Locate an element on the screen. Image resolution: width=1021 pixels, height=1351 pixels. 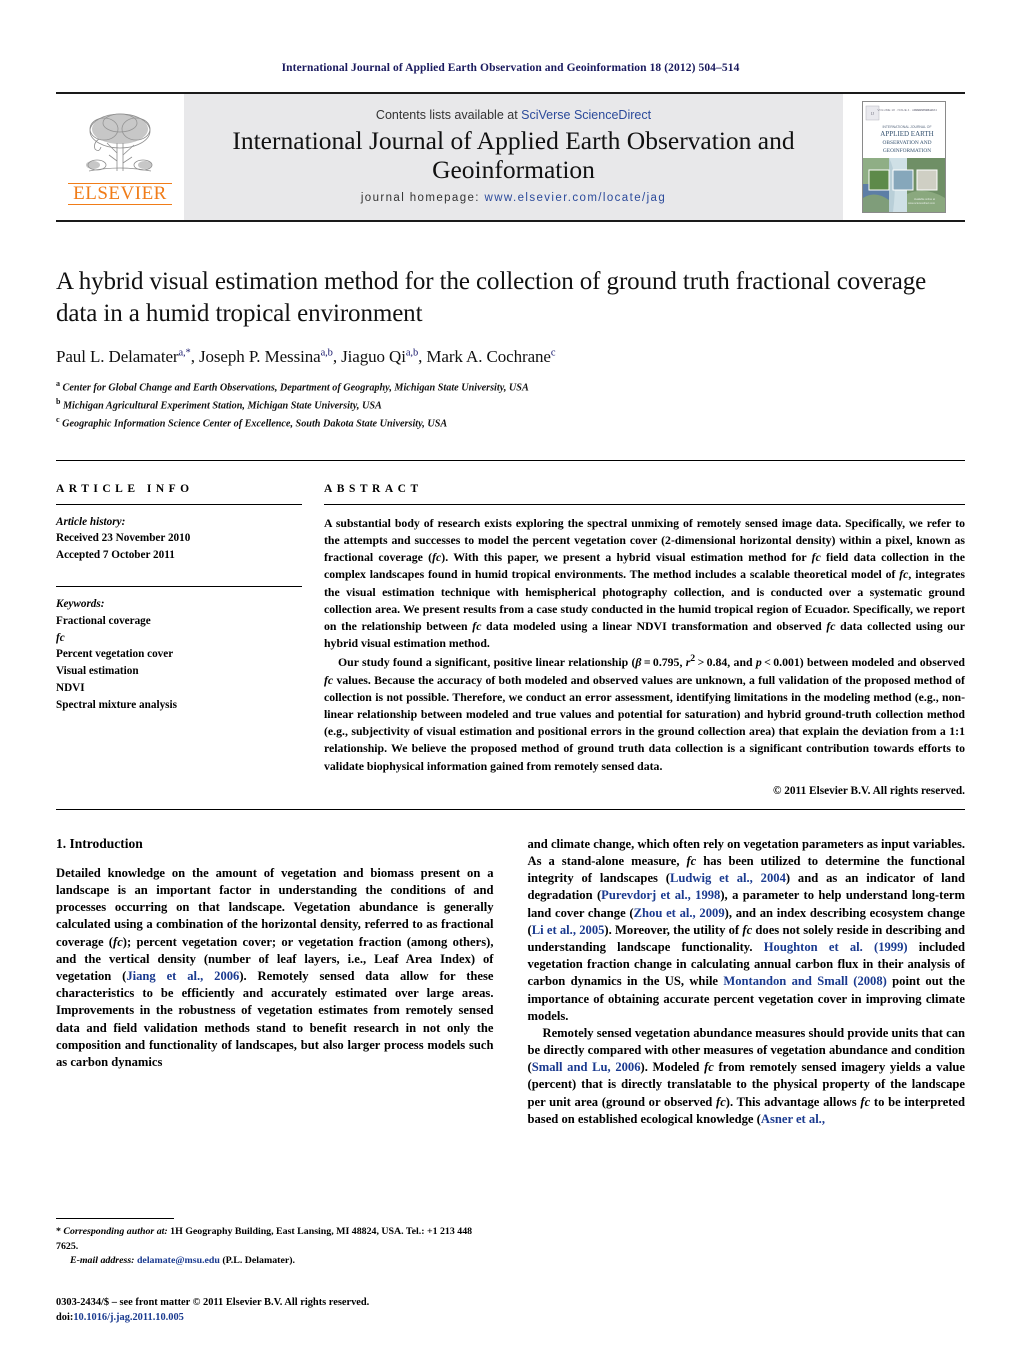
keyword-0: Fractional coverage is located at coordinates (103, 620).